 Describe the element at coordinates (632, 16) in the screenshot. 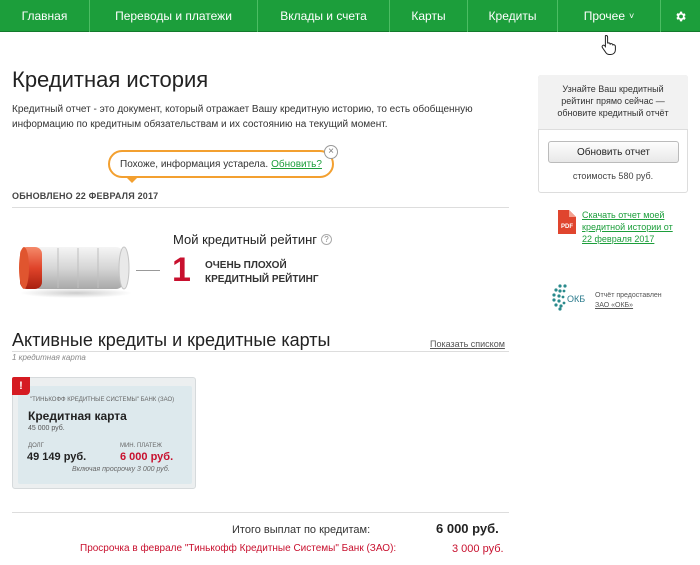

I see `chevron-down-icon: ˅` at that location.